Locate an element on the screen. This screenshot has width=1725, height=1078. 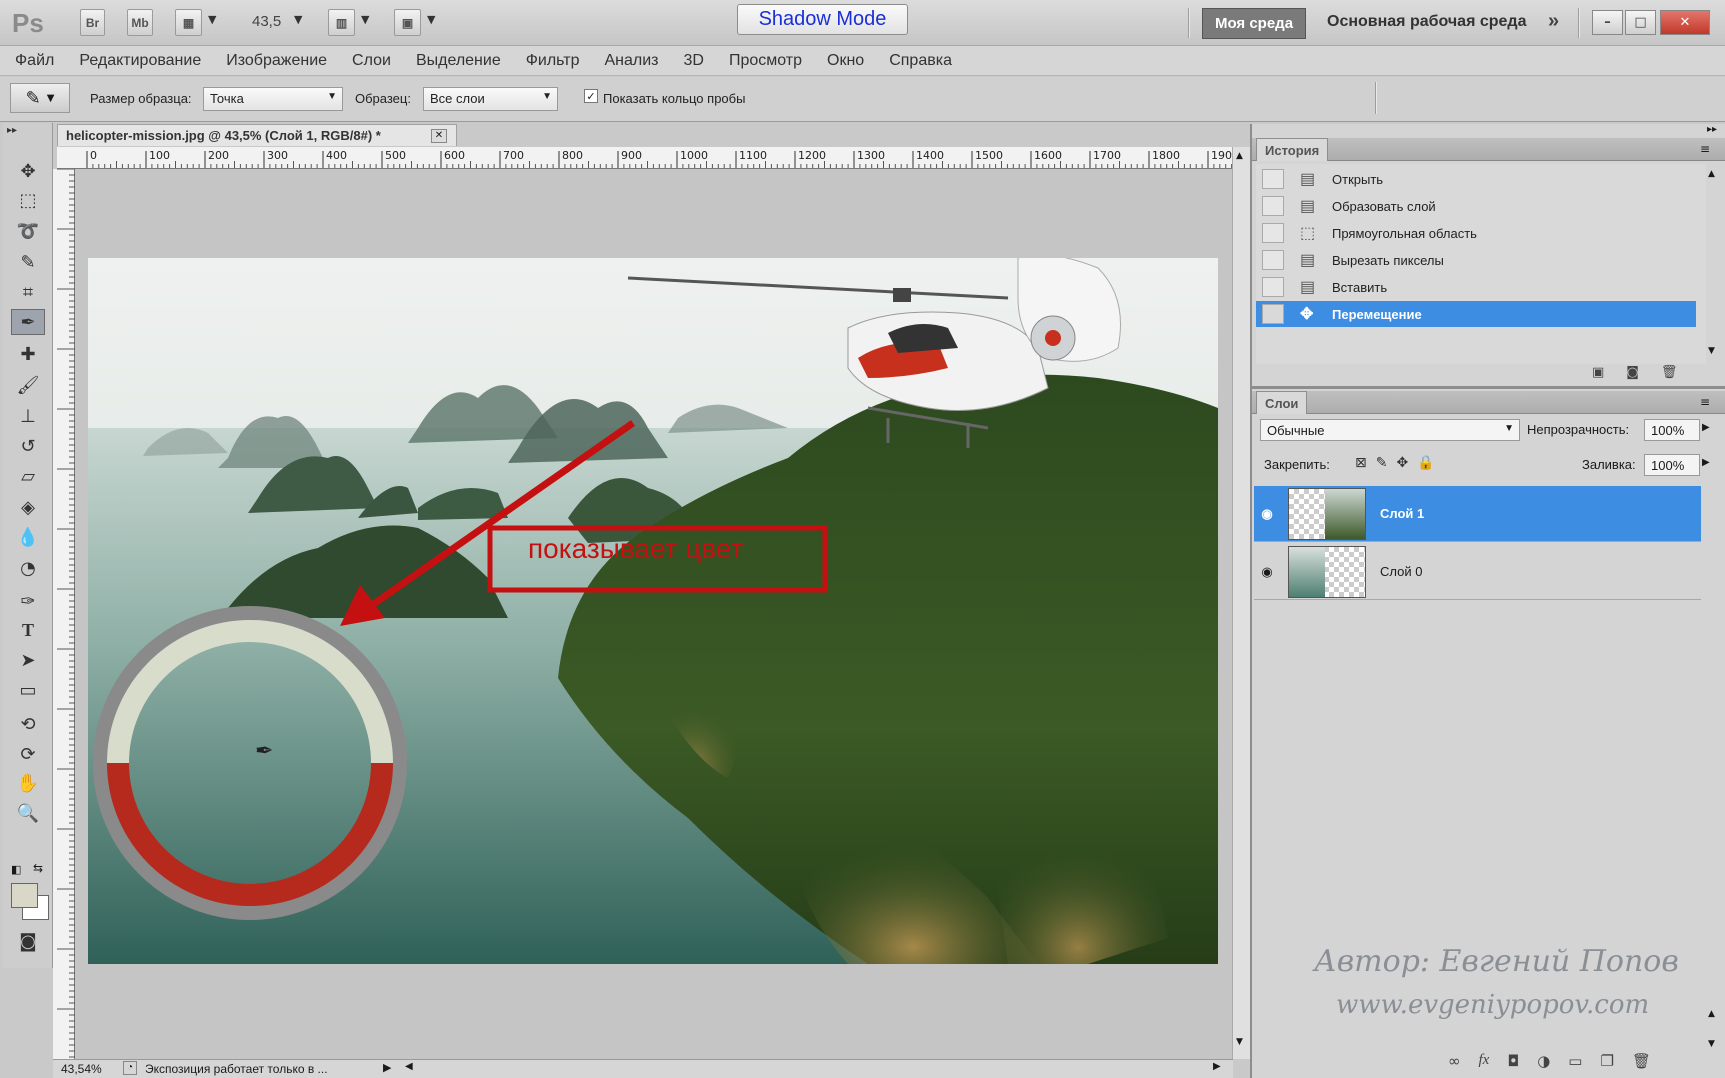
arrow-head-icon is located at coordinates (362, 605).